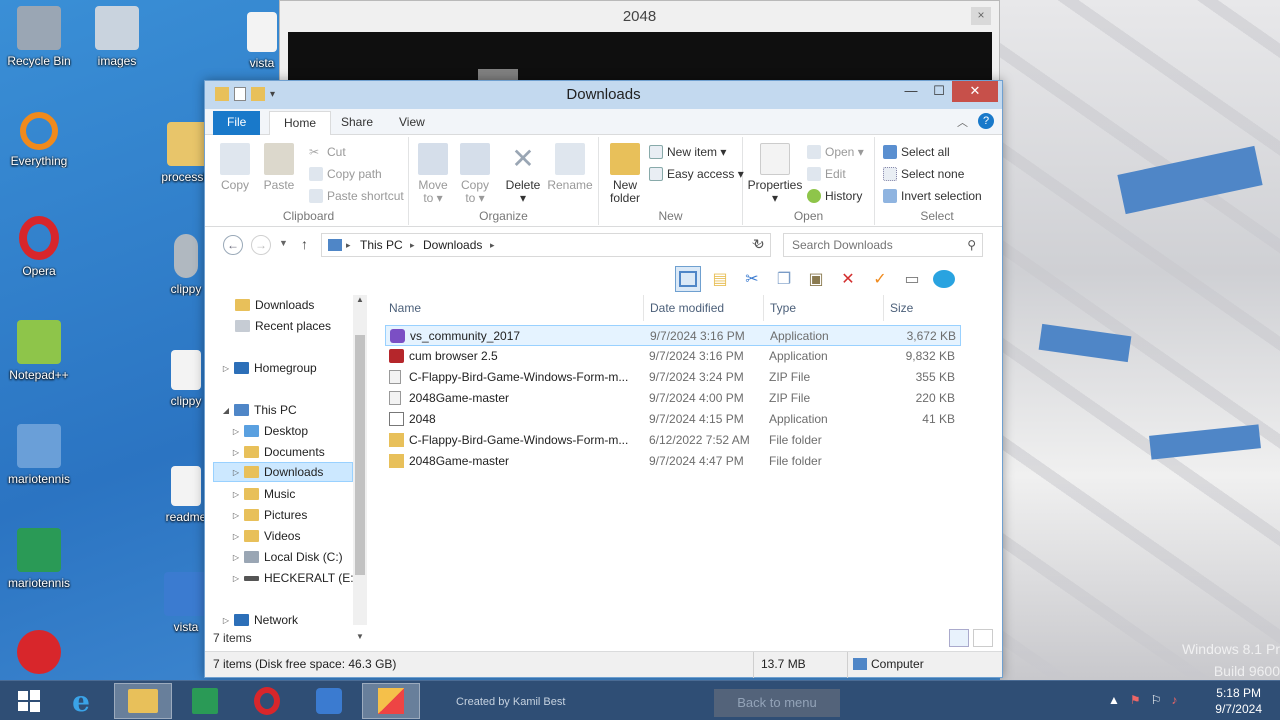 Image resolution: width=1280 pixels, height=720 pixels. What do you see at coordinates (327, 152) in the screenshot?
I see `cut-button: ✂ Cut` at bounding box center [327, 152].